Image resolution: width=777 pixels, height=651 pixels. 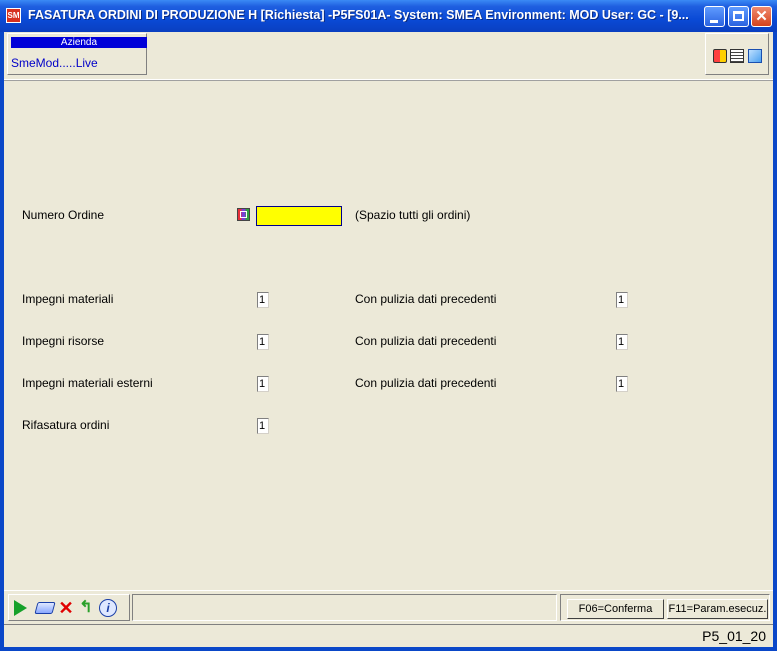 I want to click on rifasatura-ordini-field: 1, so click(x=263, y=426).